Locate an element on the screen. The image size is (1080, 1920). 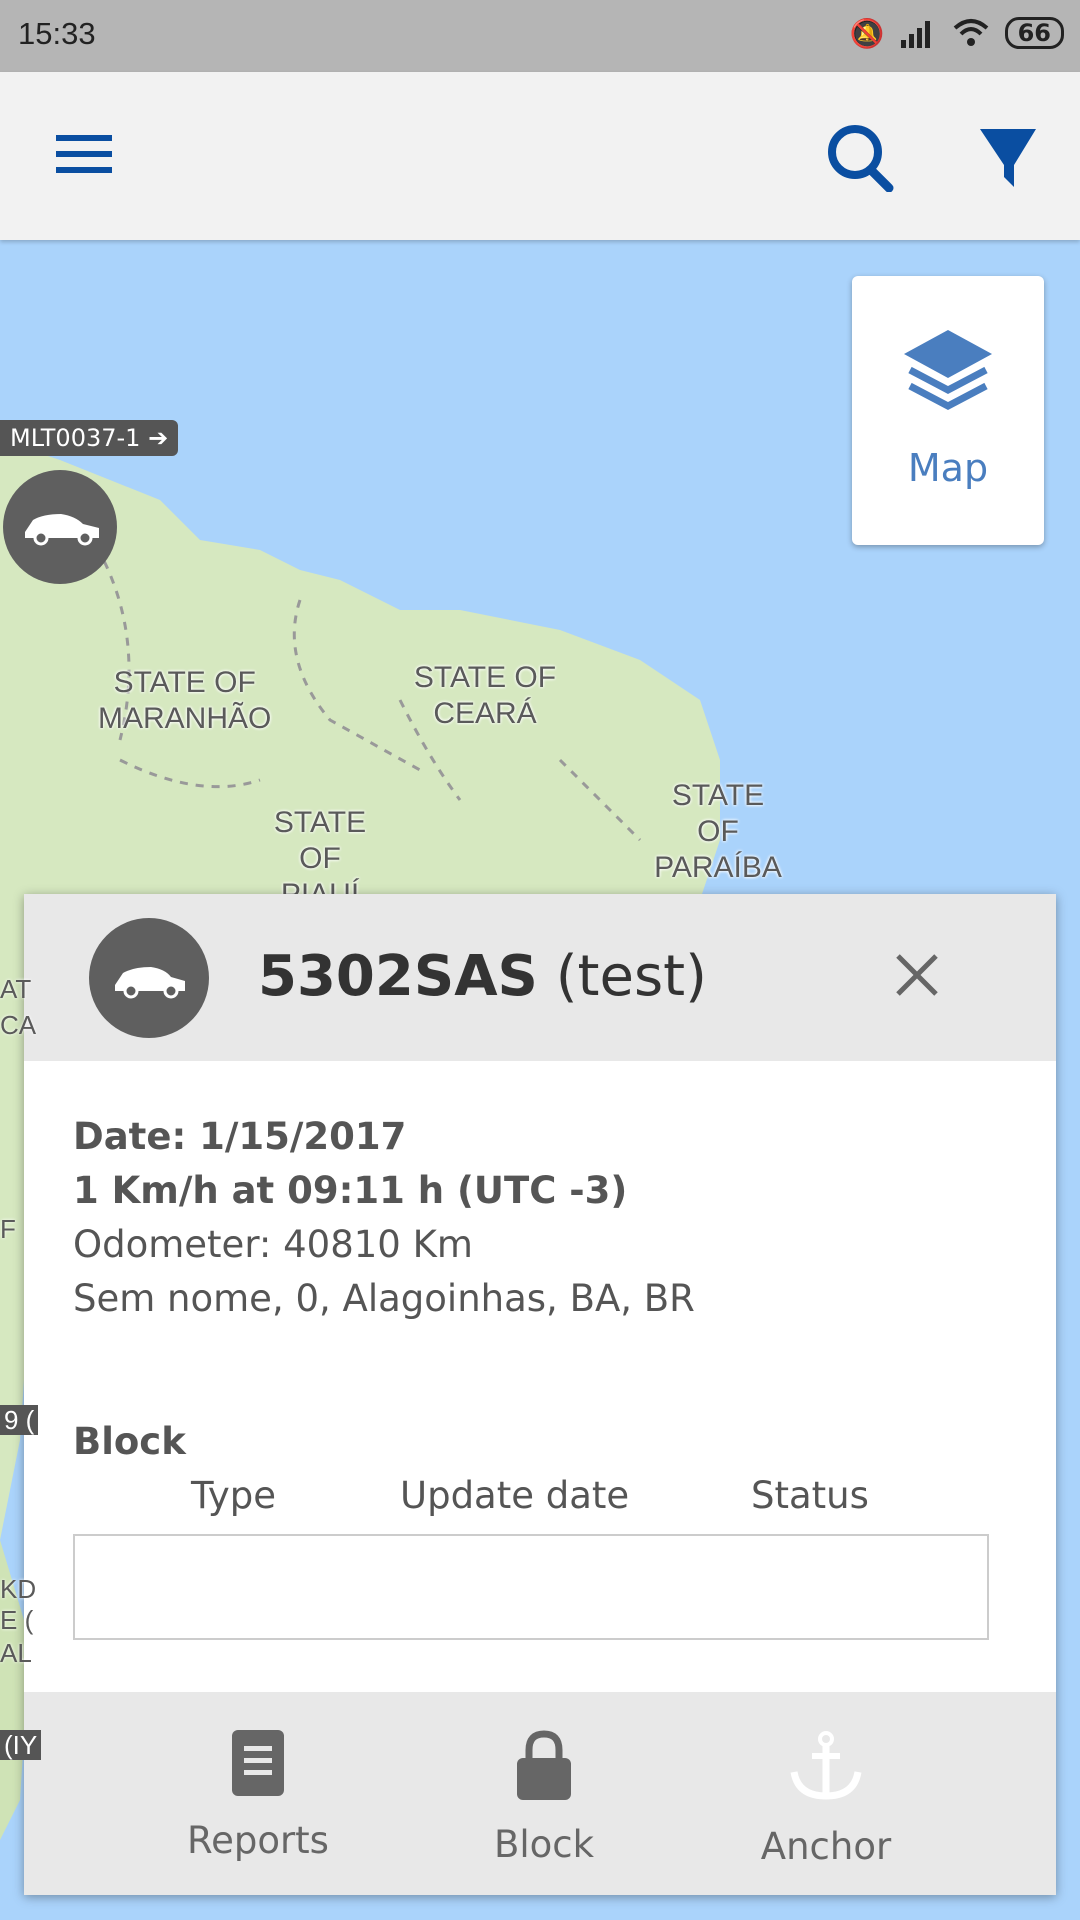
map-partial-label: AL is located at coordinates (16, 1653).